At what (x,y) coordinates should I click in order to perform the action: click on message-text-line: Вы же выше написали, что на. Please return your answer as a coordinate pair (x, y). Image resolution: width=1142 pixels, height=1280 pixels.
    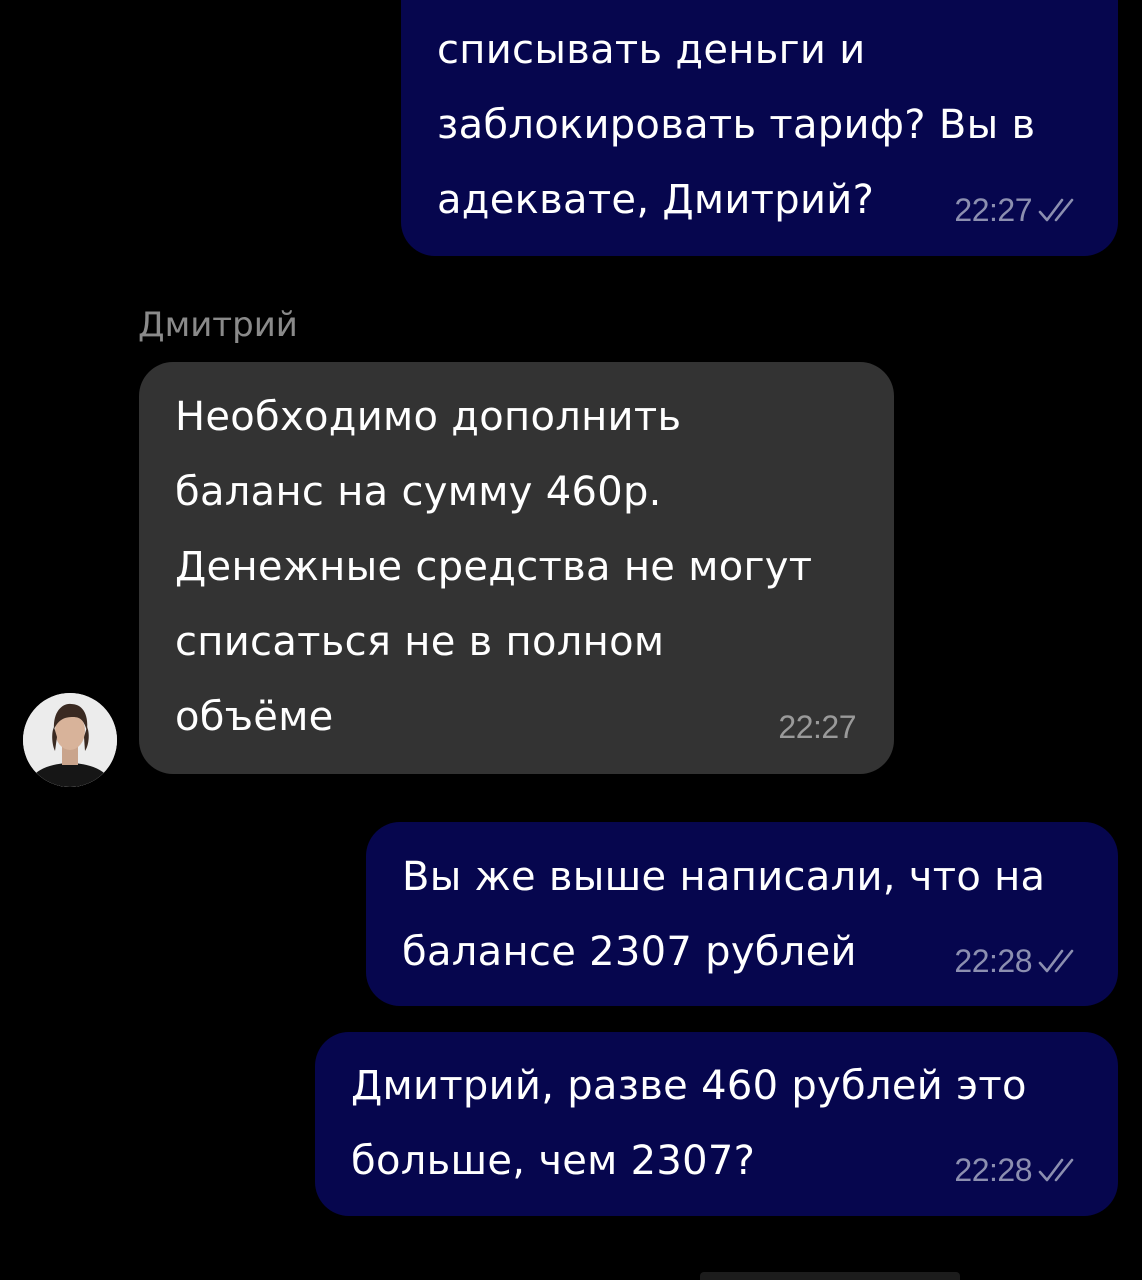
    Looking at the image, I should click on (724, 877).